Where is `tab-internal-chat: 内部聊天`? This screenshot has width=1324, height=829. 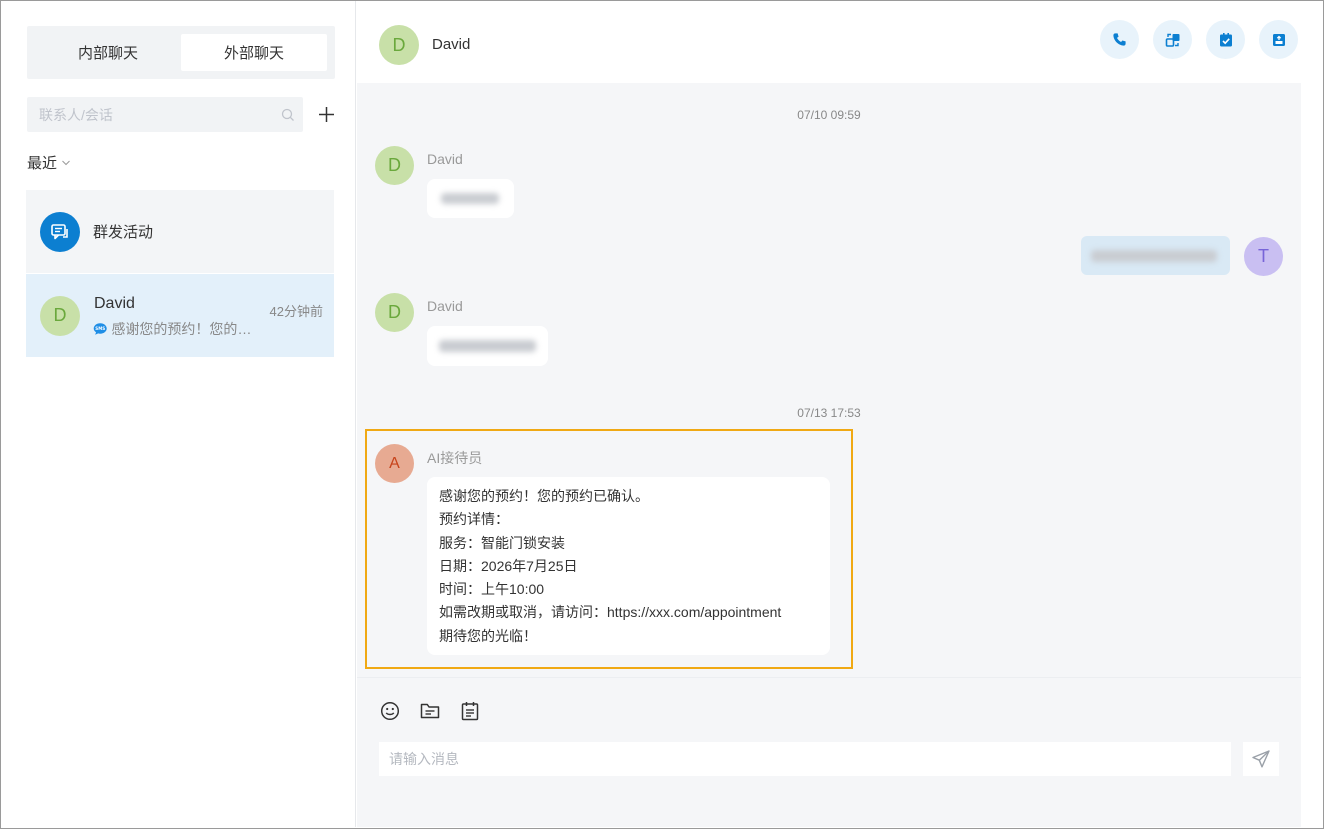 tab-internal-chat: 内部聊天 is located at coordinates (108, 52).